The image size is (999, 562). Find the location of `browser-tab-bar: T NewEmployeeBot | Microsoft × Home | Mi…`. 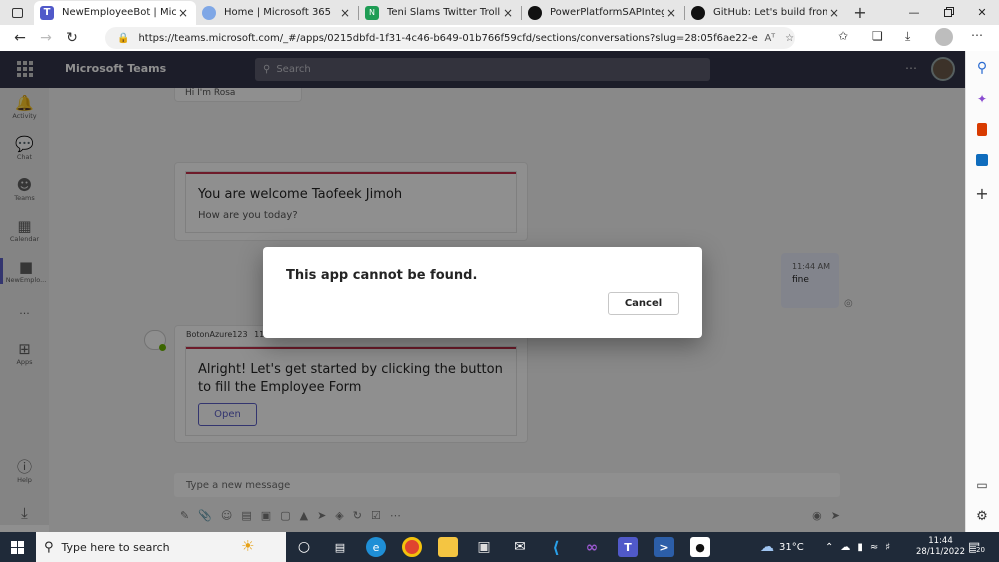

browser-tab-bar: T NewEmployeeBot | Microsoft × Home | Mi… is located at coordinates (499, 12).